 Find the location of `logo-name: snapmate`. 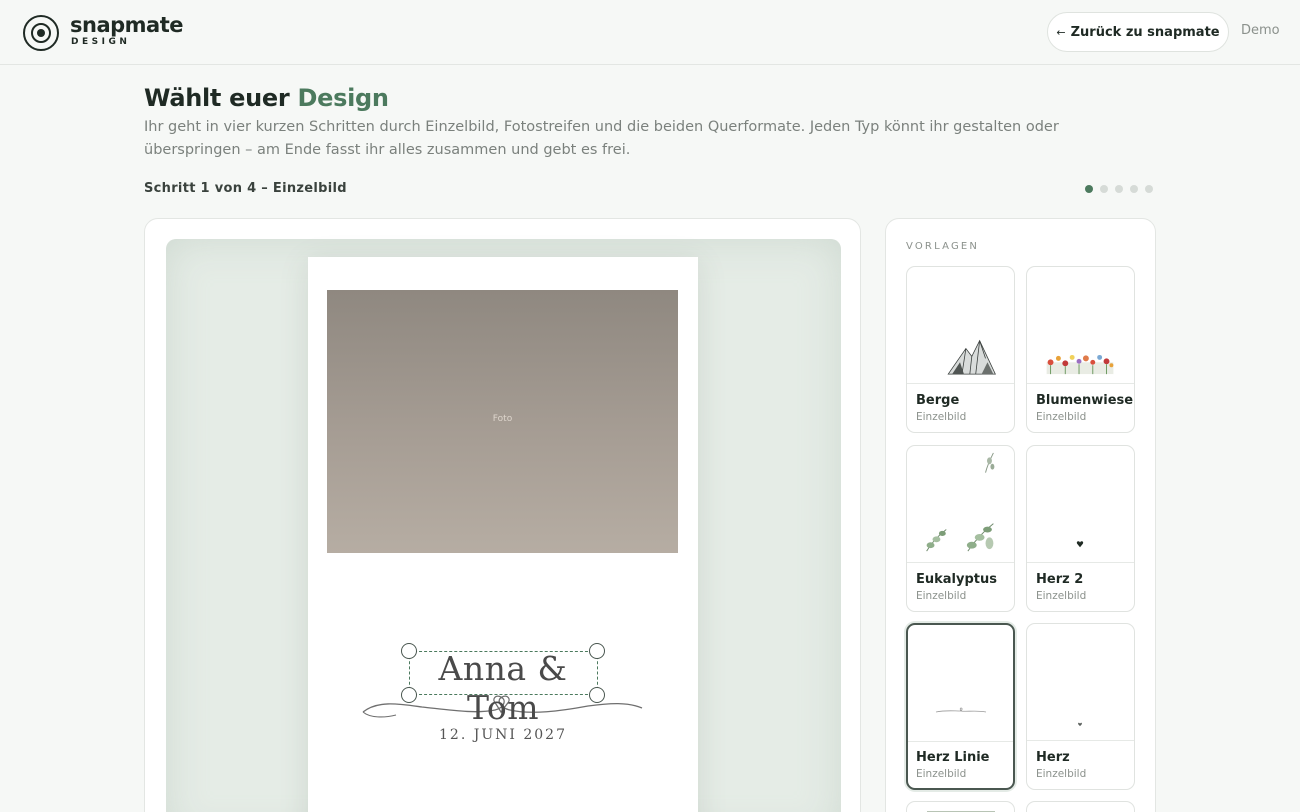

logo-name: snapmate is located at coordinates (127, 25).